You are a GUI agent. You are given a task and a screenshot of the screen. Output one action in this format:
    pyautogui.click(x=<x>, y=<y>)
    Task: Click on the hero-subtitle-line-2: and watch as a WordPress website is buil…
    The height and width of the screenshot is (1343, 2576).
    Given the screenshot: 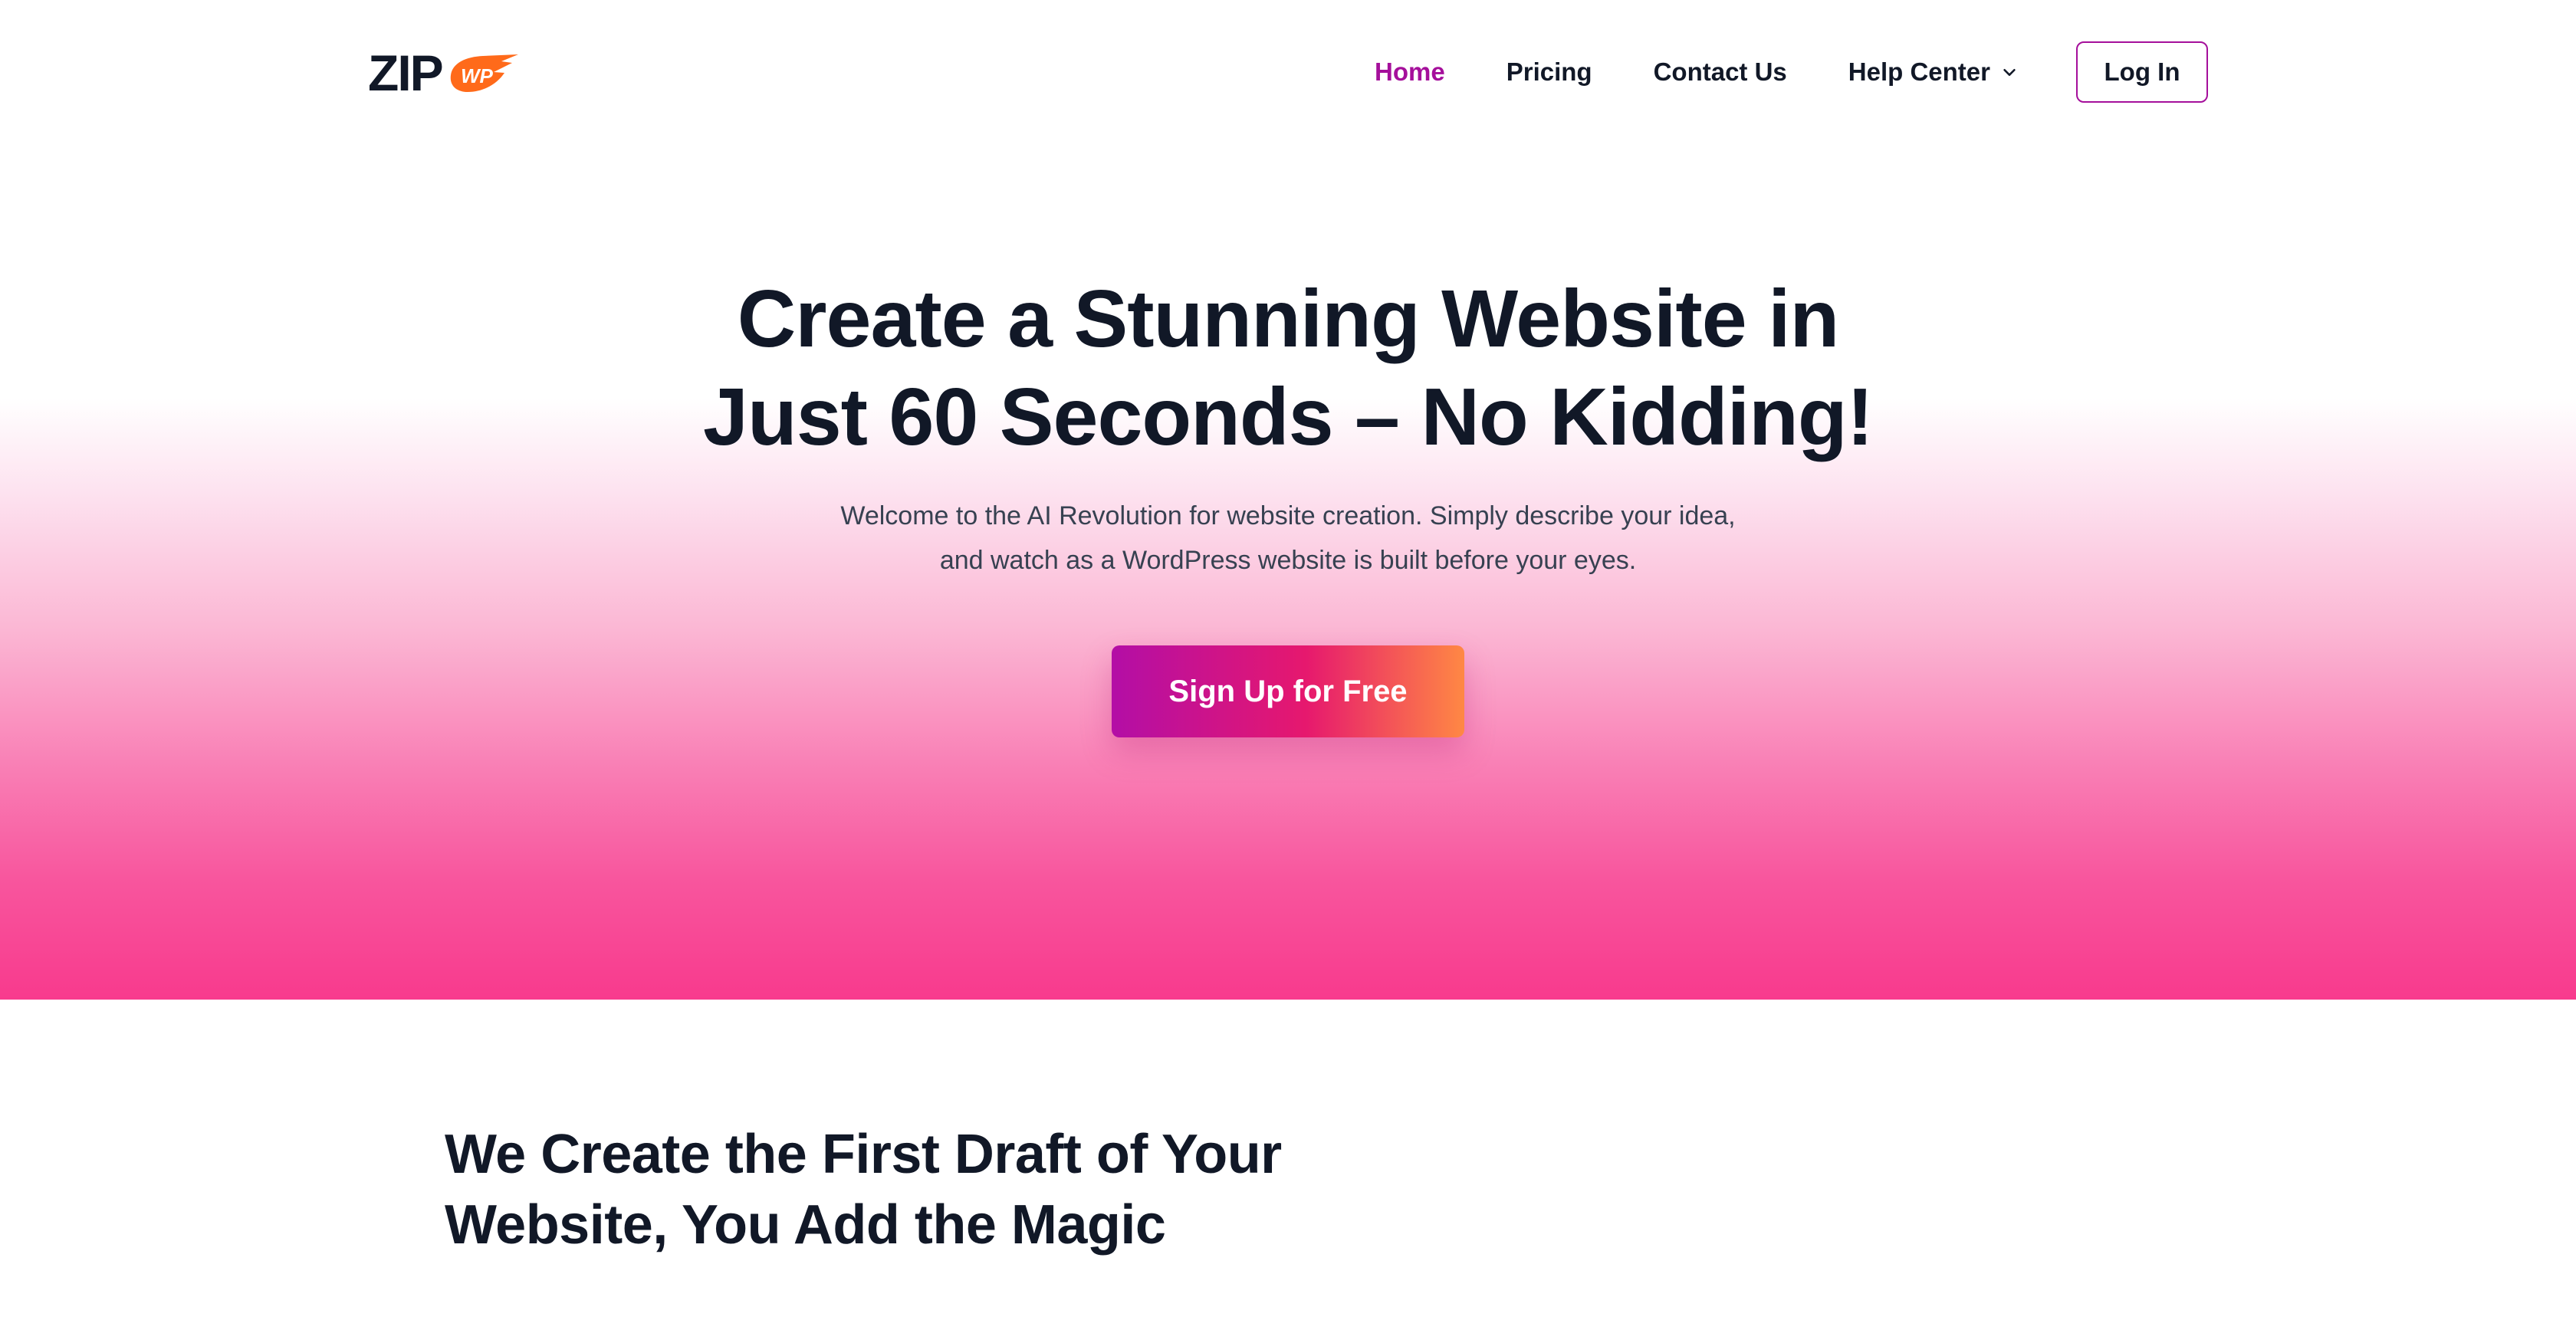 What is the action you would take?
    pyautogui.click(x=1288, y=561)
    